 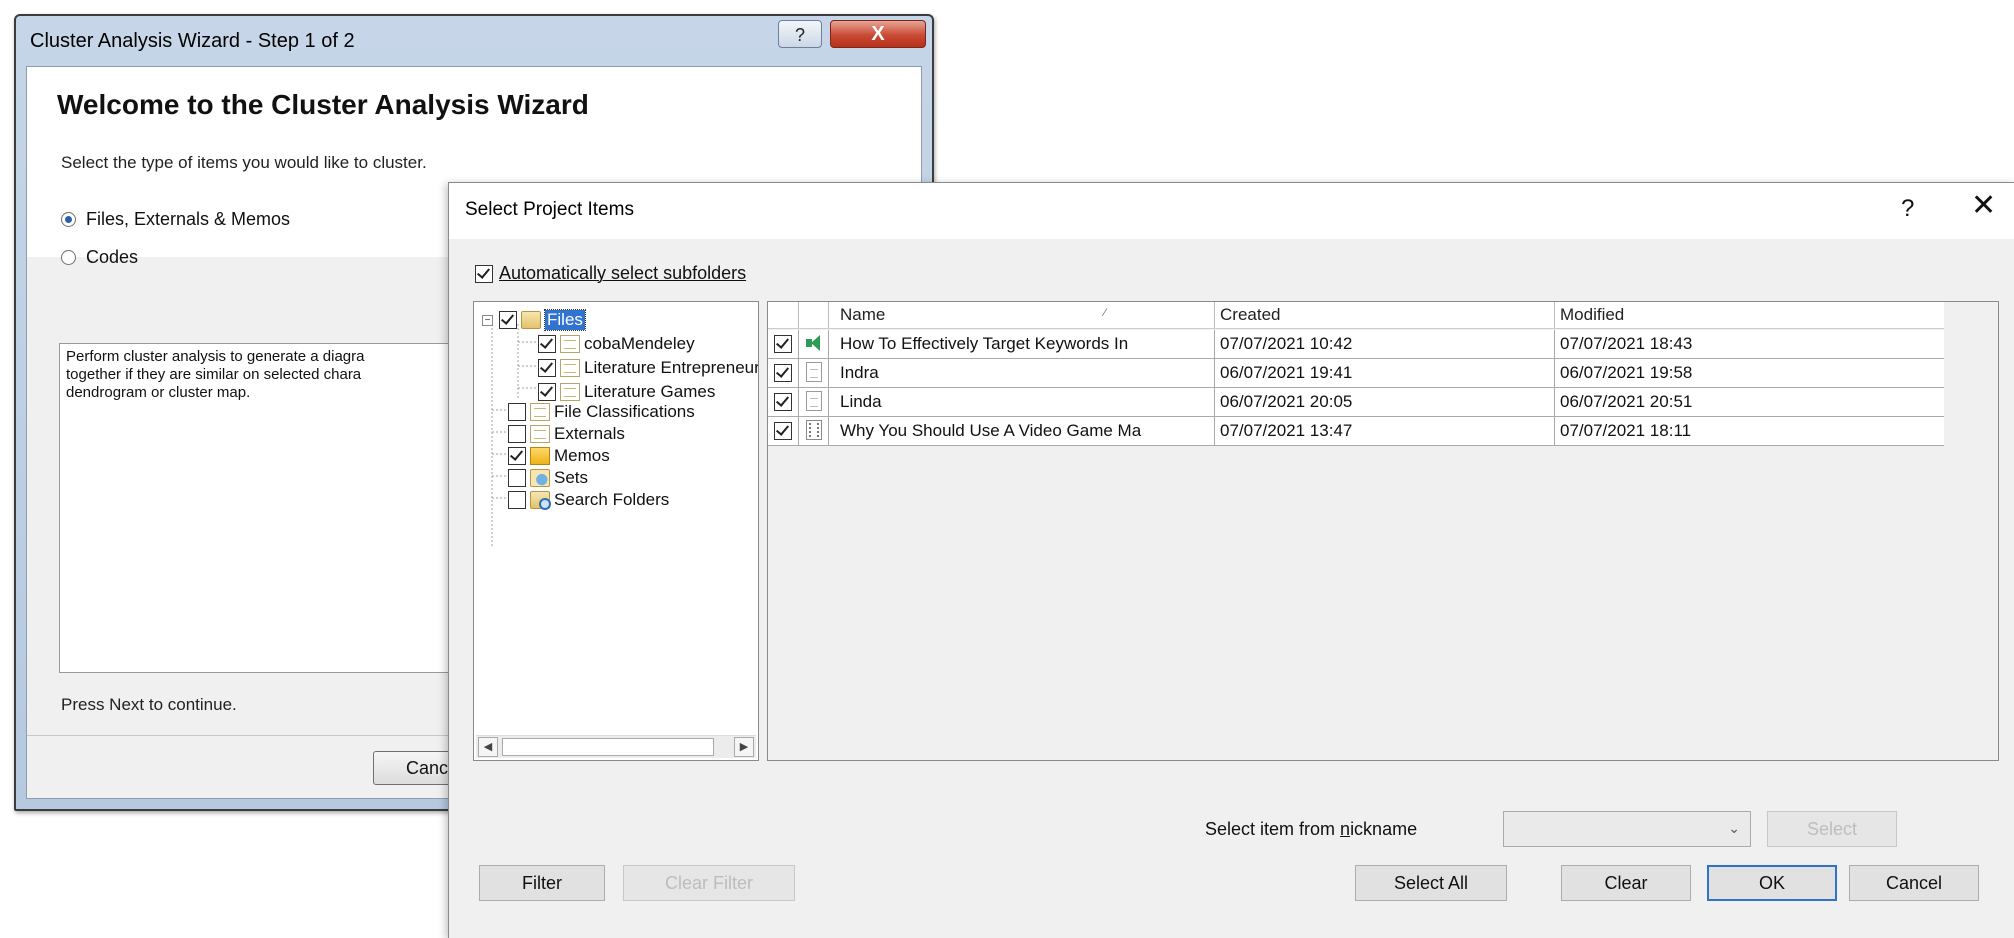 I want to click on checkbox-checked-icon, so click(x=484, y=273).